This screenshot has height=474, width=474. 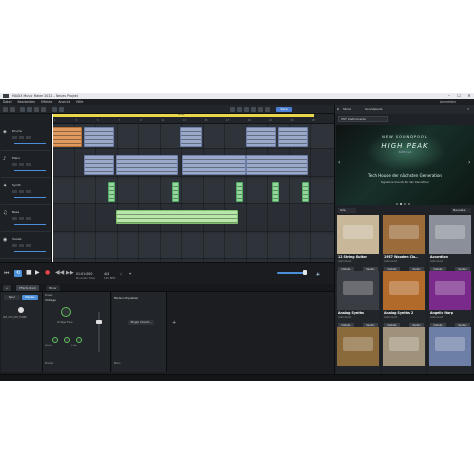 What do you see at coordinates (70, 273) in the screenshot?
I see `forward-icon: ▶▶` at bounding box center [70, 273].